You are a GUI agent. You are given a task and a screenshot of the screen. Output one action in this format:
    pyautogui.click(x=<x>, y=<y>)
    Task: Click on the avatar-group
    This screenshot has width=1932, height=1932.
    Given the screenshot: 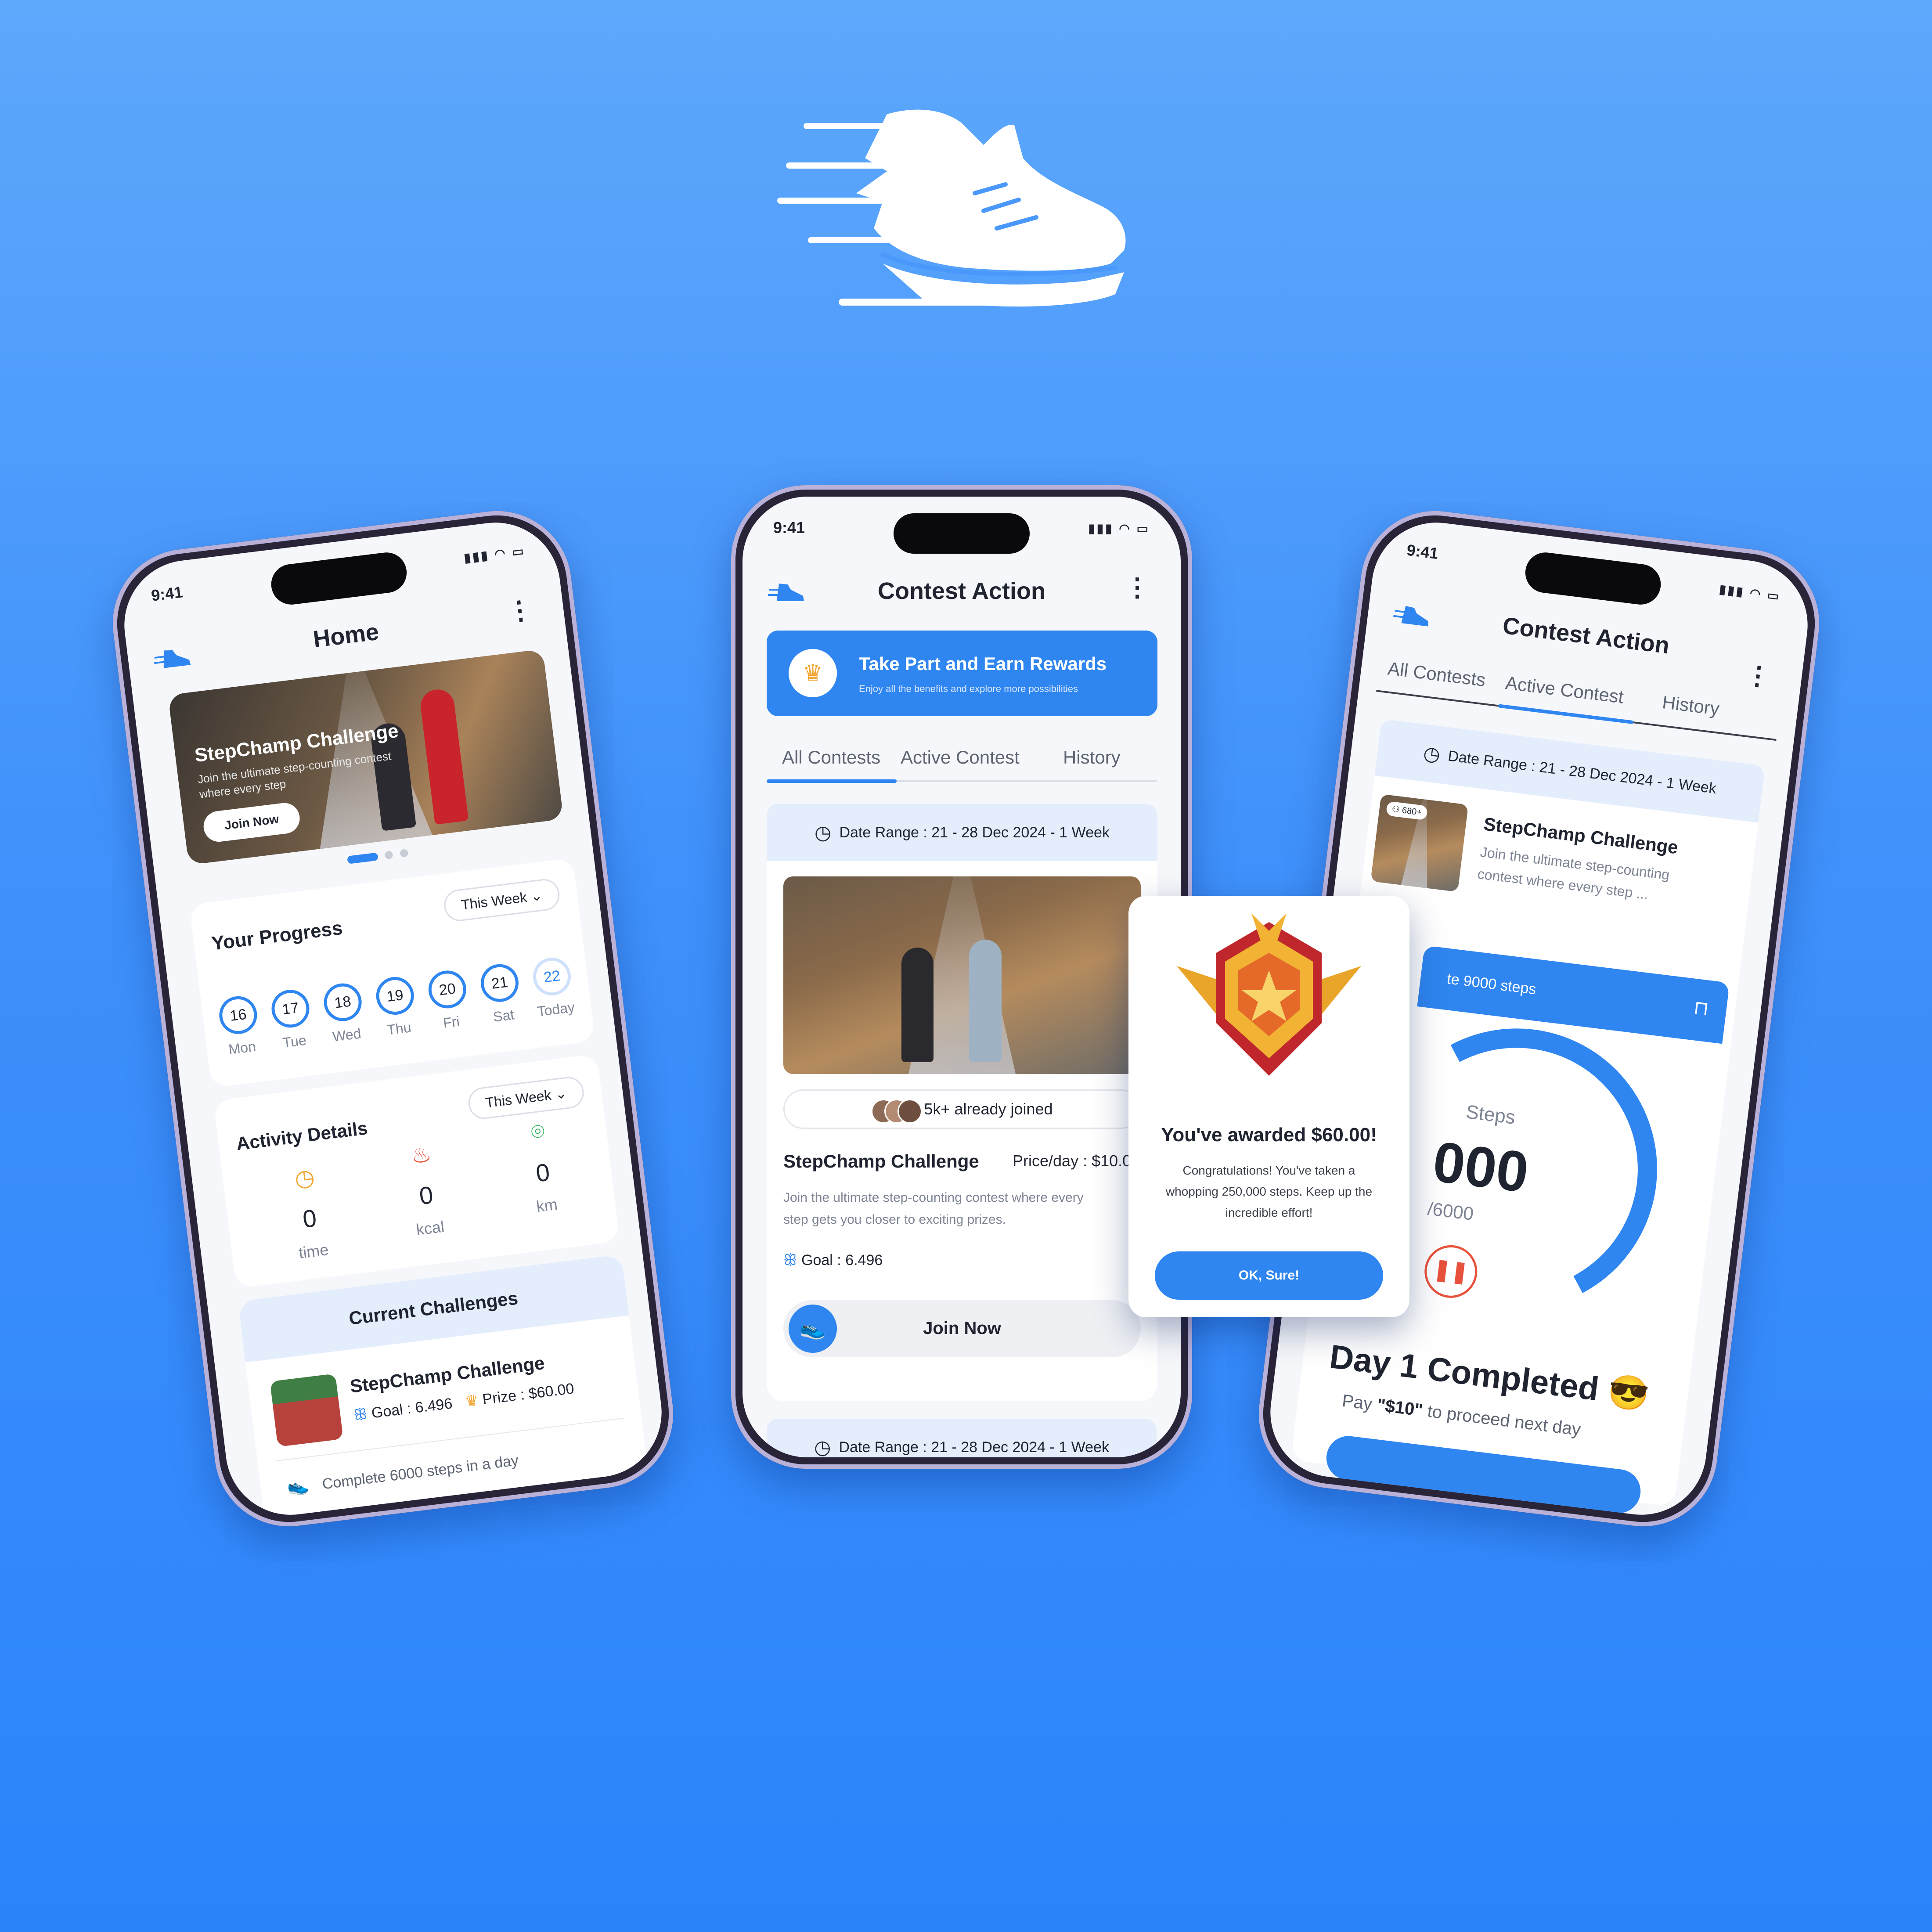 What is the action you would take?
    pyautogui.click(x=897, y=1111)
    